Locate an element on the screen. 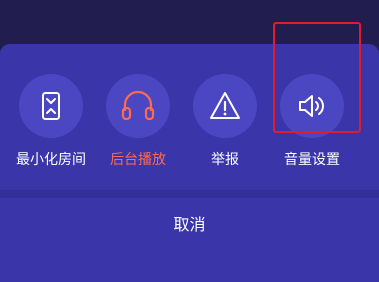  headphones-icon is located at coordinates (138, 105).